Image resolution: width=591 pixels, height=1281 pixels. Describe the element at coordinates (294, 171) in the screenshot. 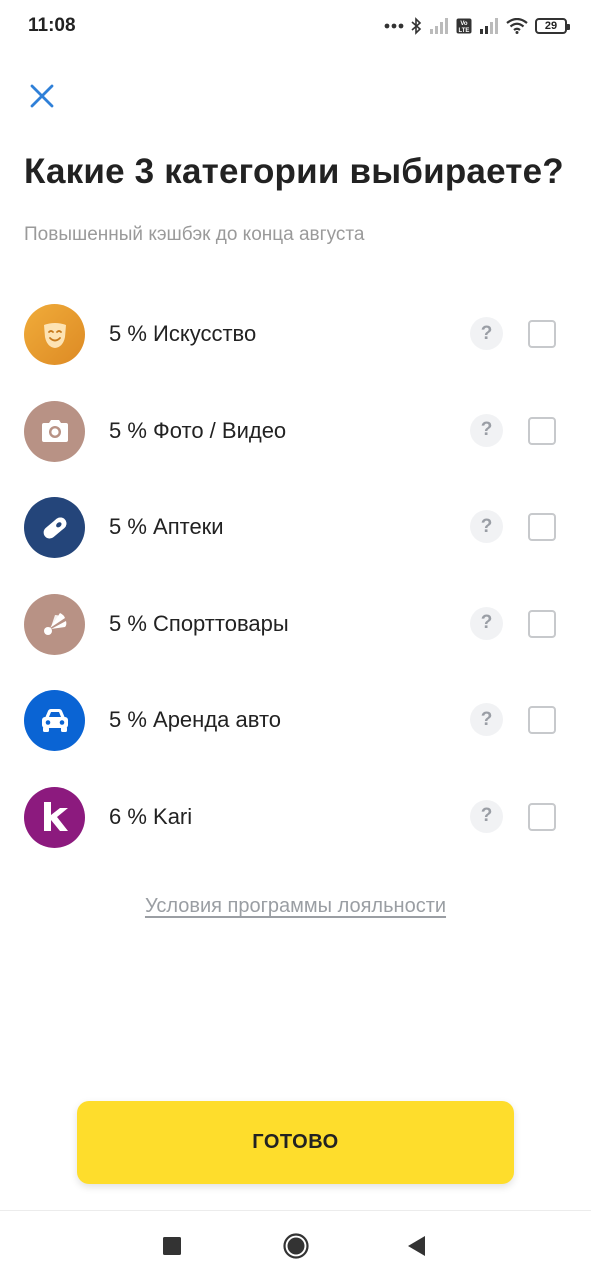

I see `page-title: Какие 3 категории выбираете?` at that location.